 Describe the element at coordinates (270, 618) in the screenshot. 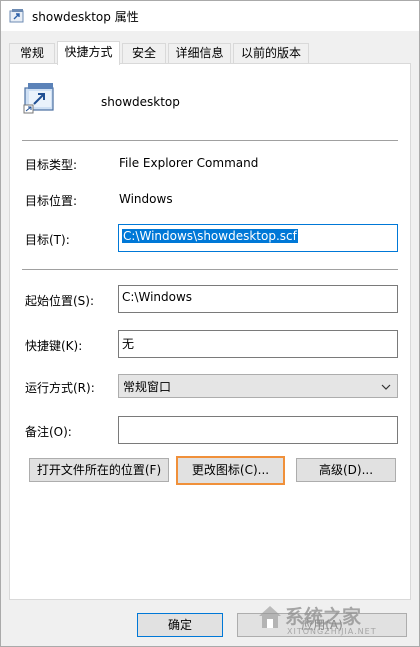

I see `watermark-logo` at that location.